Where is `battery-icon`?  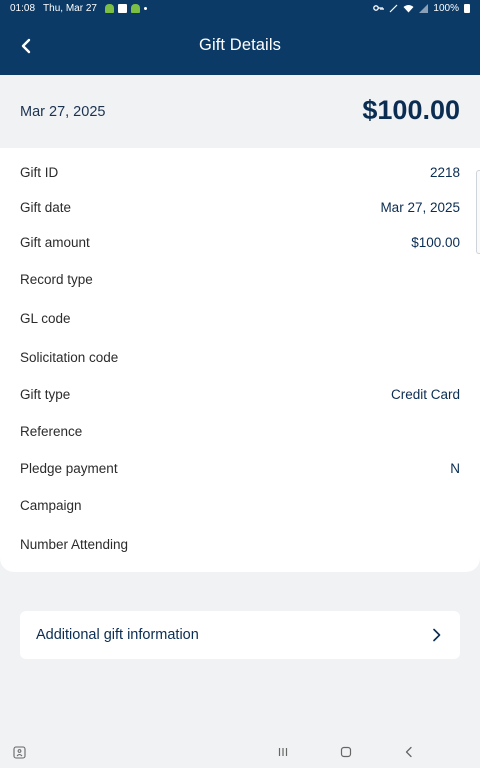
battery-icon is located at coordinates (467, 8).